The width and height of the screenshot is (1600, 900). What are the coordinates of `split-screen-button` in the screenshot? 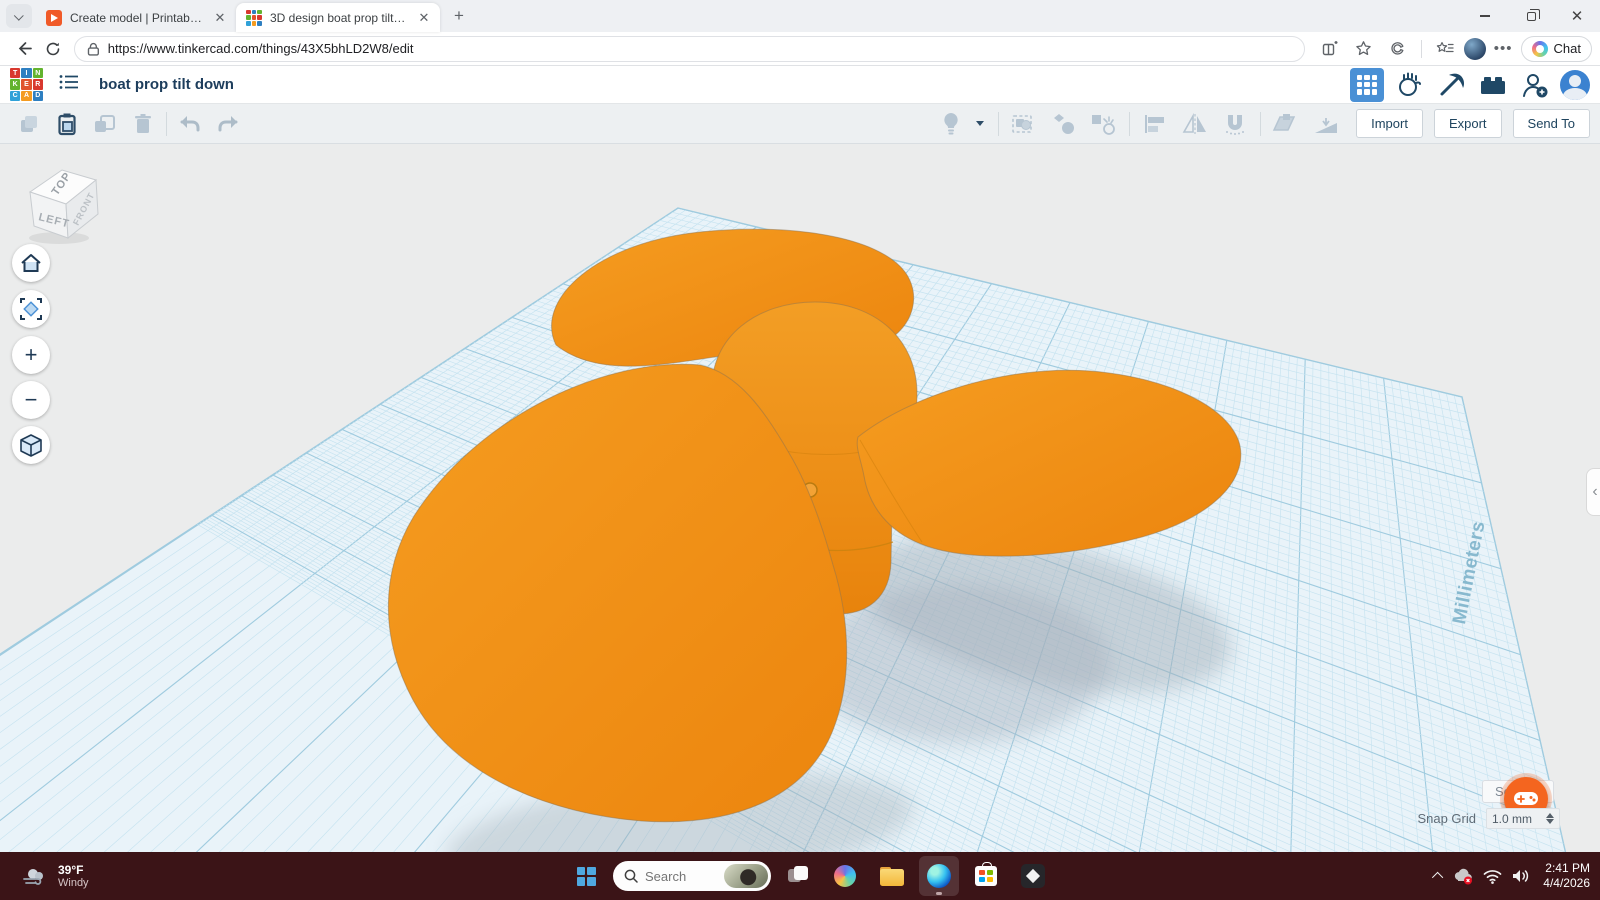 It's located at (1330, 49).